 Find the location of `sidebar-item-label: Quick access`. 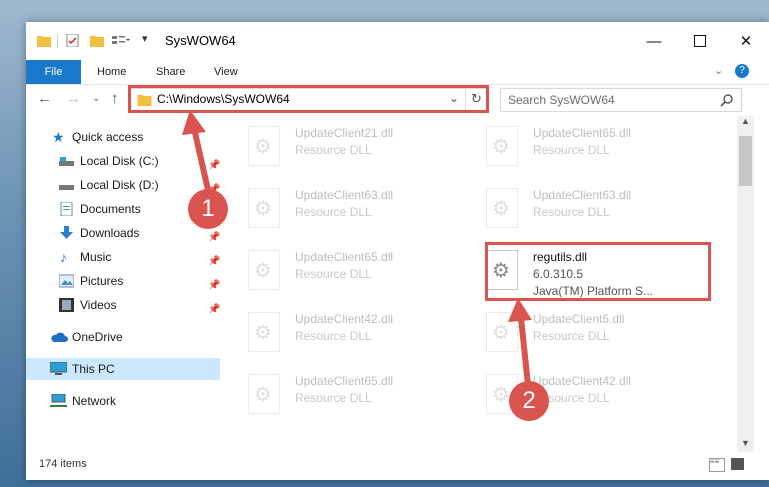

sidebar-item-label: Quick access is located at coordinates (108, 137).